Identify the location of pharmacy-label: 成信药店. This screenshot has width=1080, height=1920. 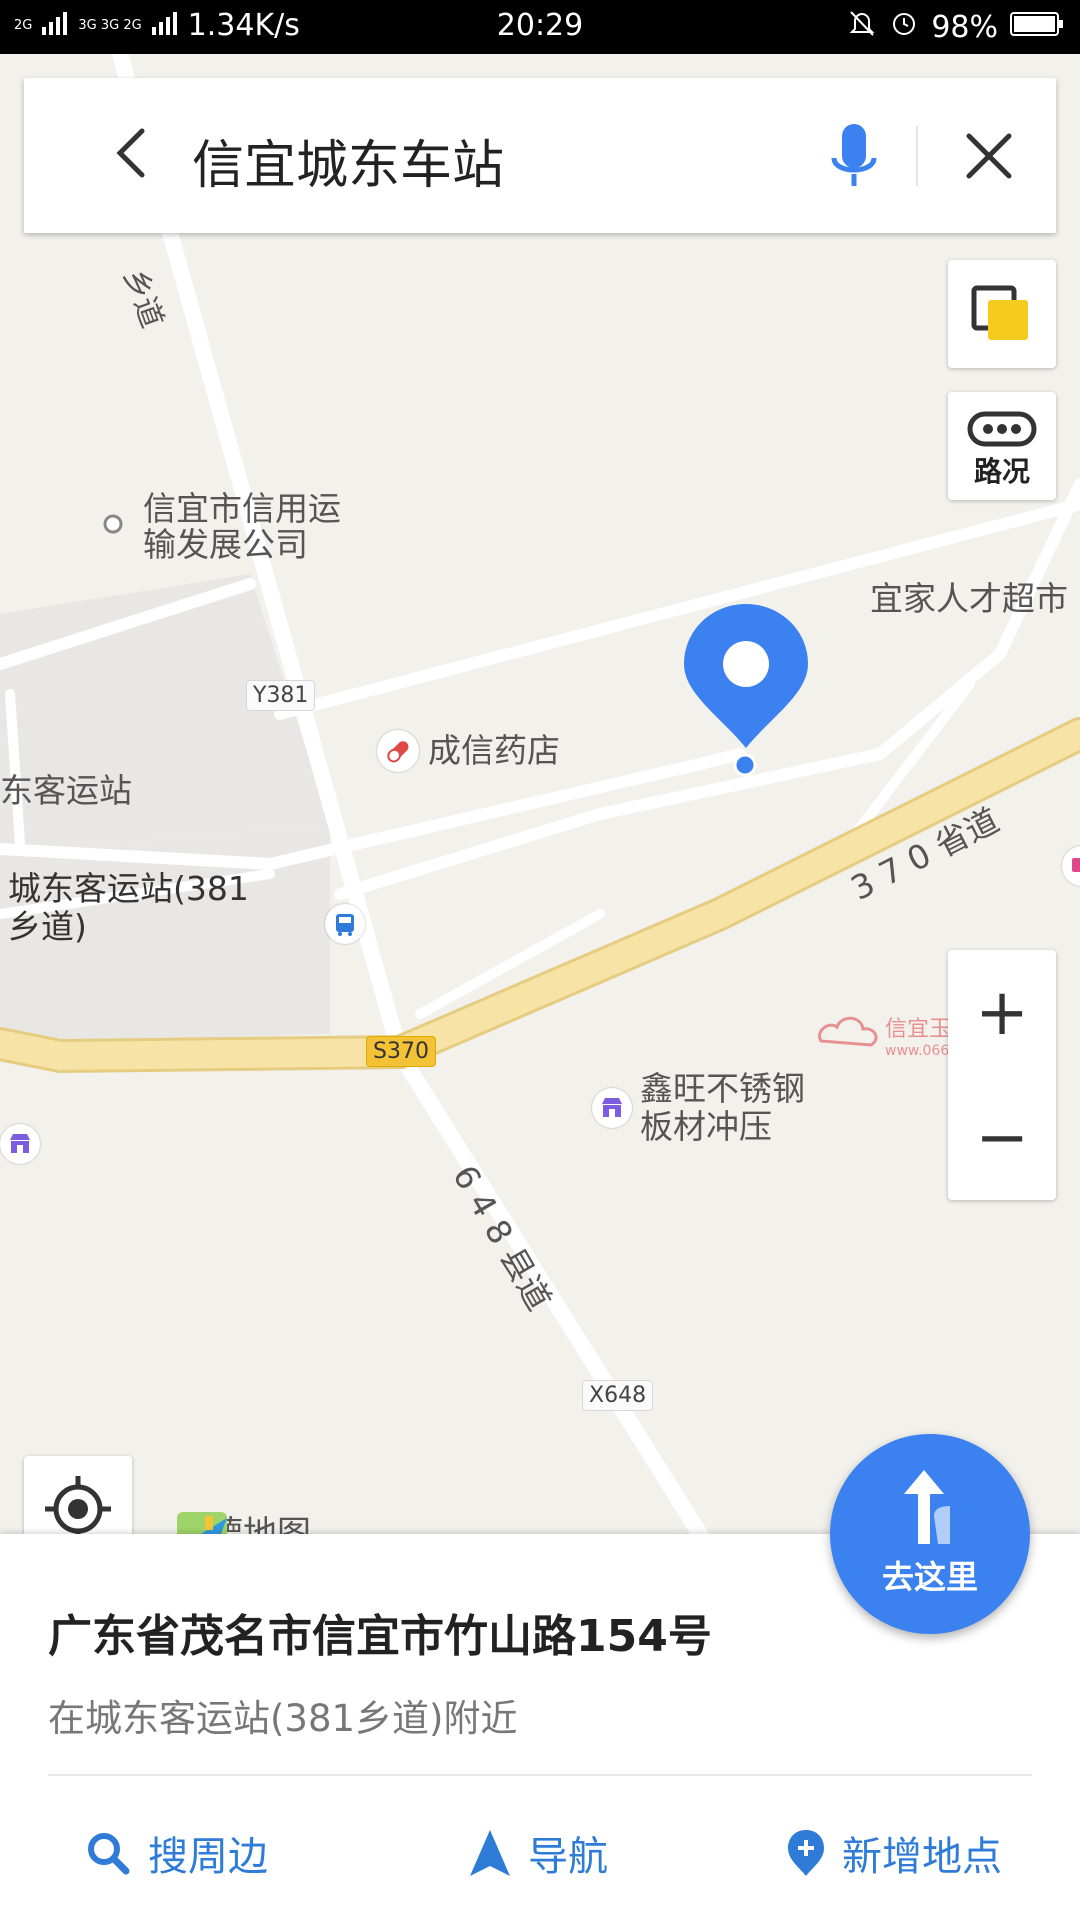
(494, 750).